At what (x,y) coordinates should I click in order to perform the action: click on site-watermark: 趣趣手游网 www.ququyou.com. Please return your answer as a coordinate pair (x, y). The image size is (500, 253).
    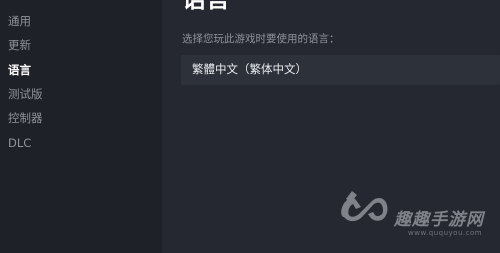
    Looking at the image, I should click on (418, 215).